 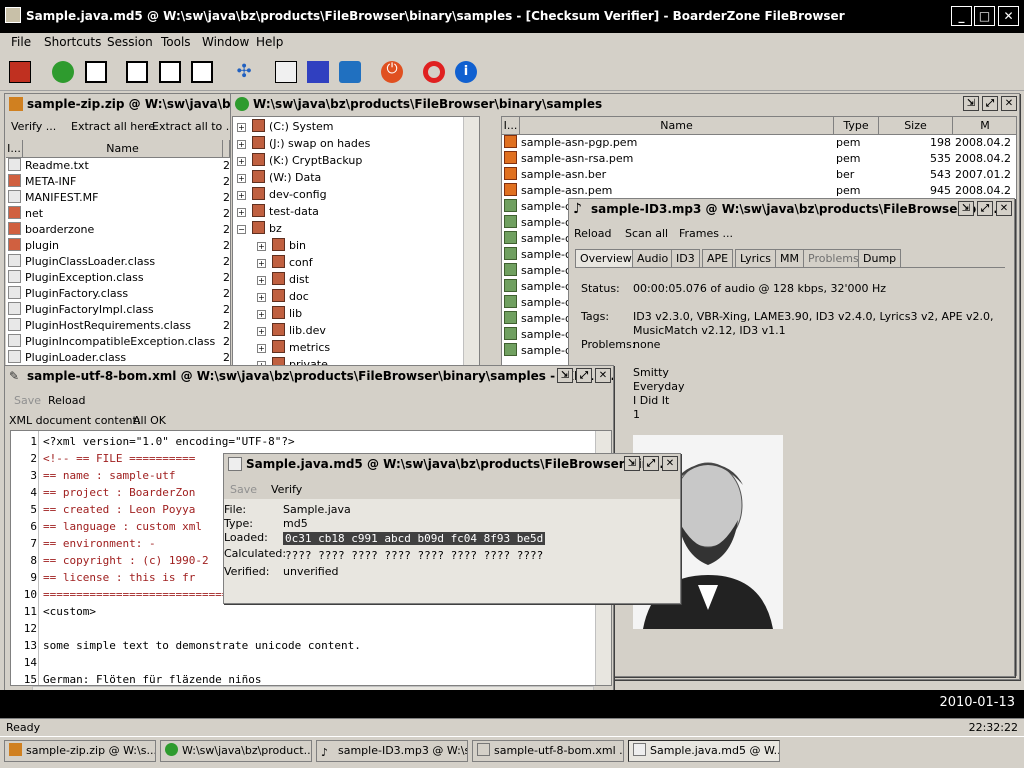 I want to click on col-type: Type, so click(x=856, y=126).